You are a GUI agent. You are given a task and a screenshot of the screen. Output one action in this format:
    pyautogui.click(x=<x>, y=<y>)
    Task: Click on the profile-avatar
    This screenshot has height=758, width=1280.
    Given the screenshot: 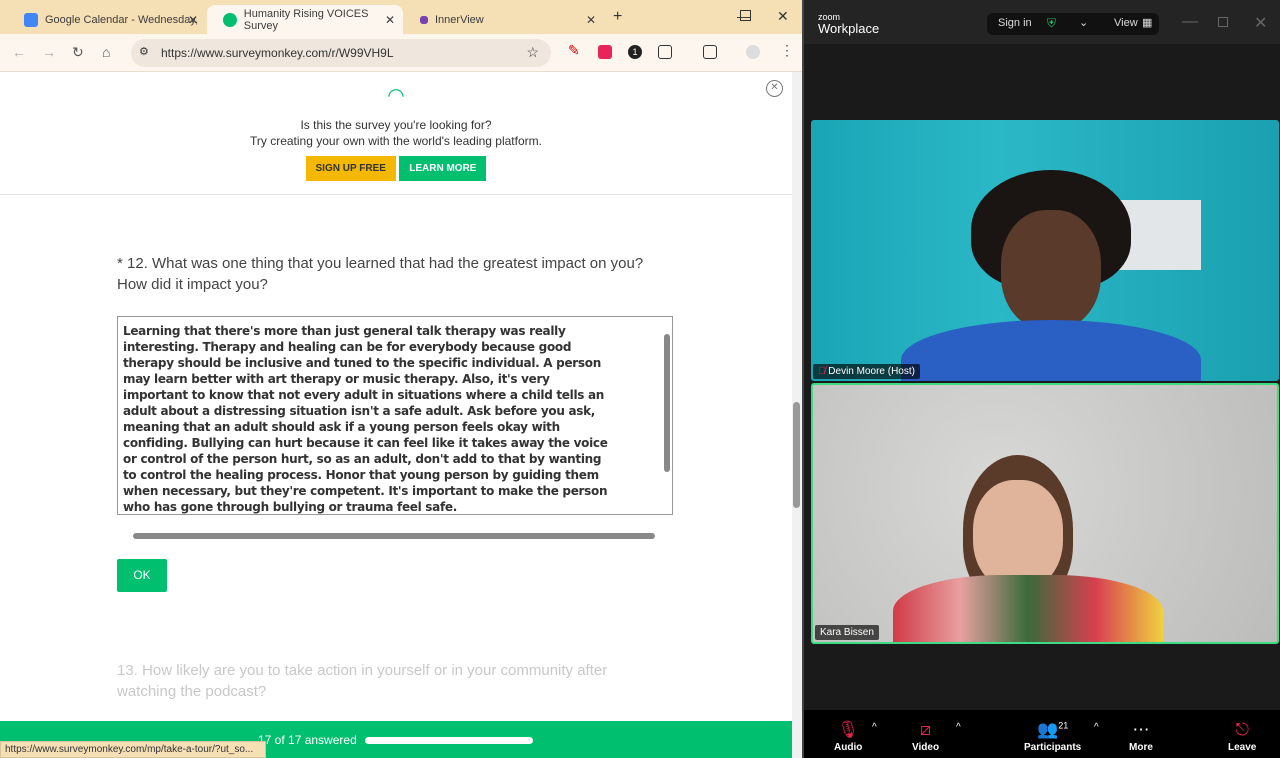 What is the action you would take?
    pyautogui.click(x=753, y=52)
    